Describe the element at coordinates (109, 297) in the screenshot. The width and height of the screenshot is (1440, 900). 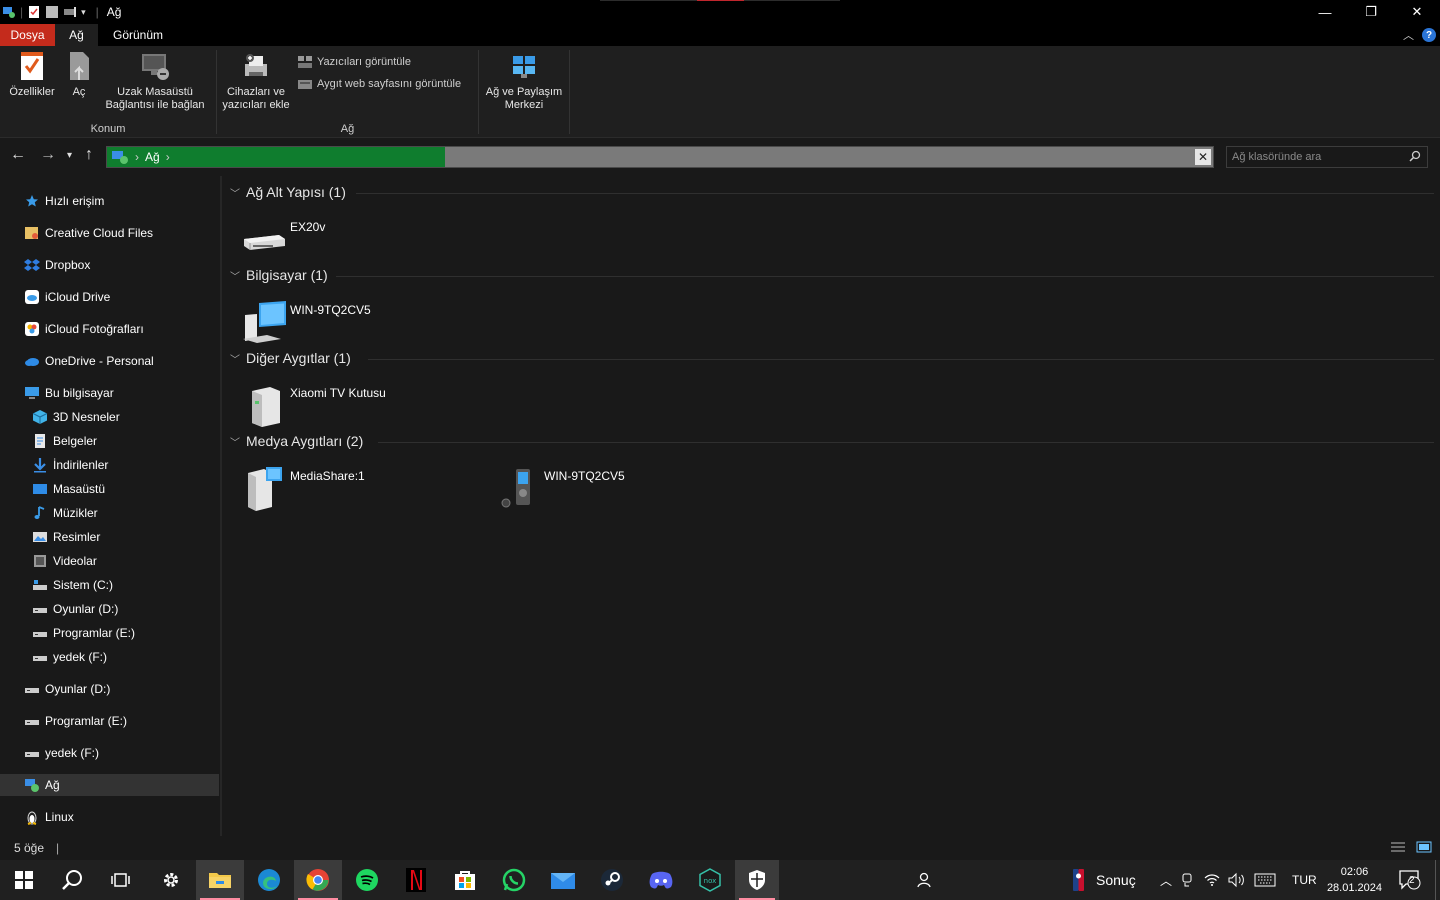
I see `nav-item-icloud-drive: iCloud Drive` at that location.